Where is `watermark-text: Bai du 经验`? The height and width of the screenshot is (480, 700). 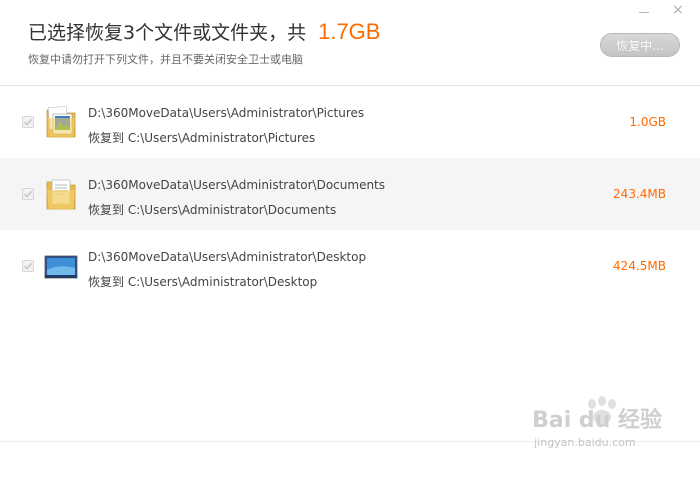
watermark-text: Bai du 经验 is located at coordinates (597, 420).